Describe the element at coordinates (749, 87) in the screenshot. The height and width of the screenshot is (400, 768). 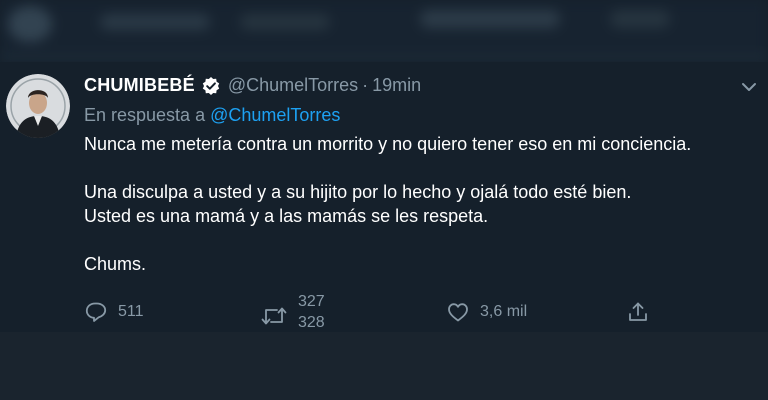
I see `chevron-down-icon` at that location.